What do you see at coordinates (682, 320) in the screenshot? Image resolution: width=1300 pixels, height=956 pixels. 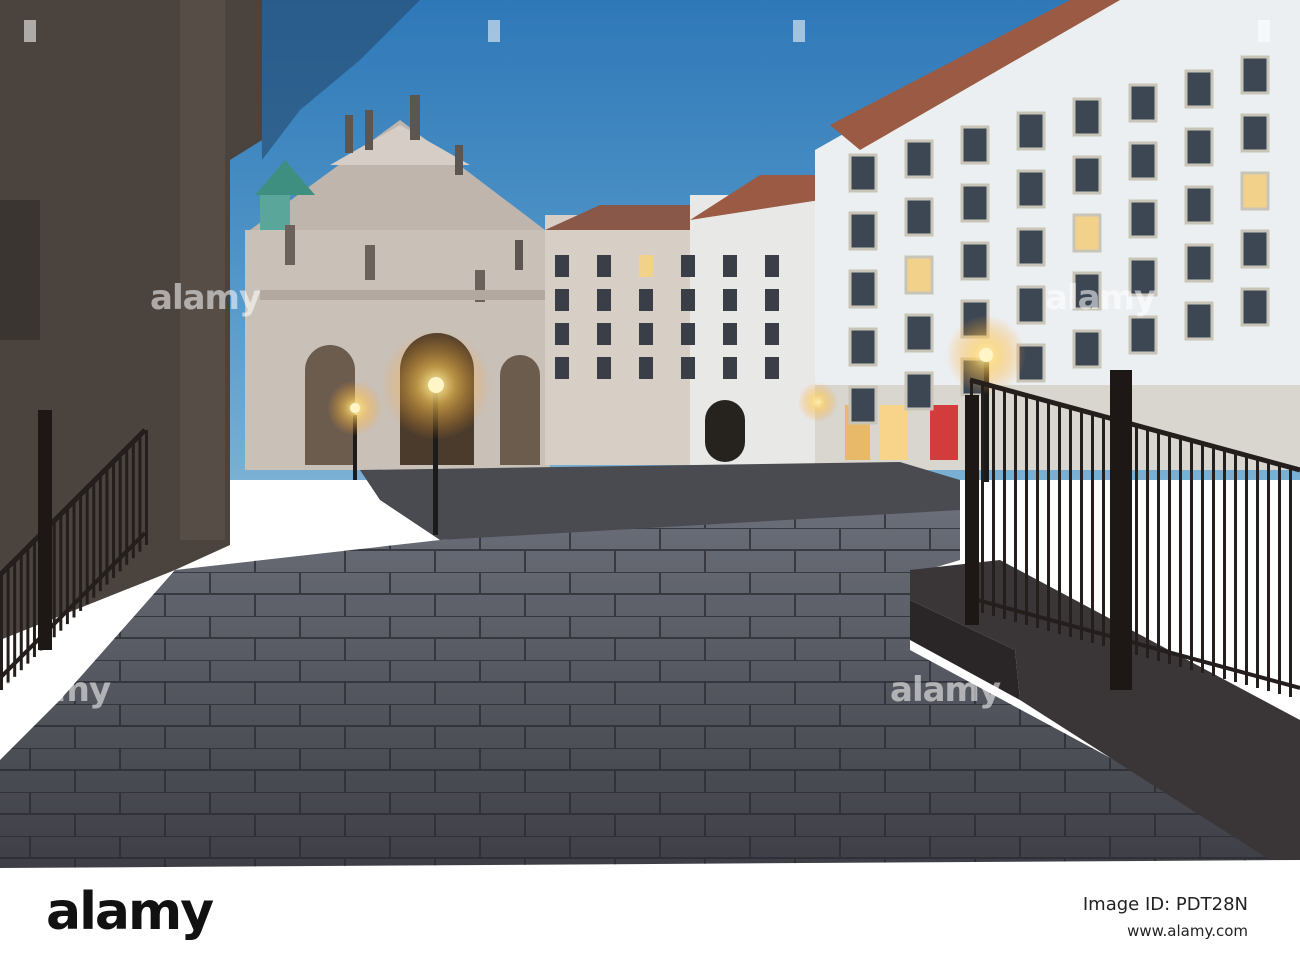 I see `middle-buildings` at bounding box center [682, 320].